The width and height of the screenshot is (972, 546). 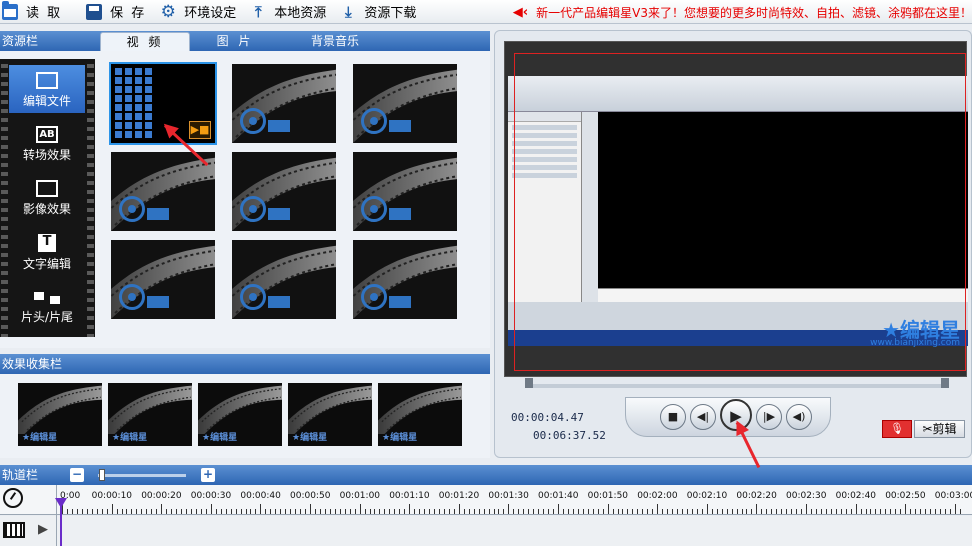 I want to click on next-frame-button: |▶, so click(x=769, y=417).